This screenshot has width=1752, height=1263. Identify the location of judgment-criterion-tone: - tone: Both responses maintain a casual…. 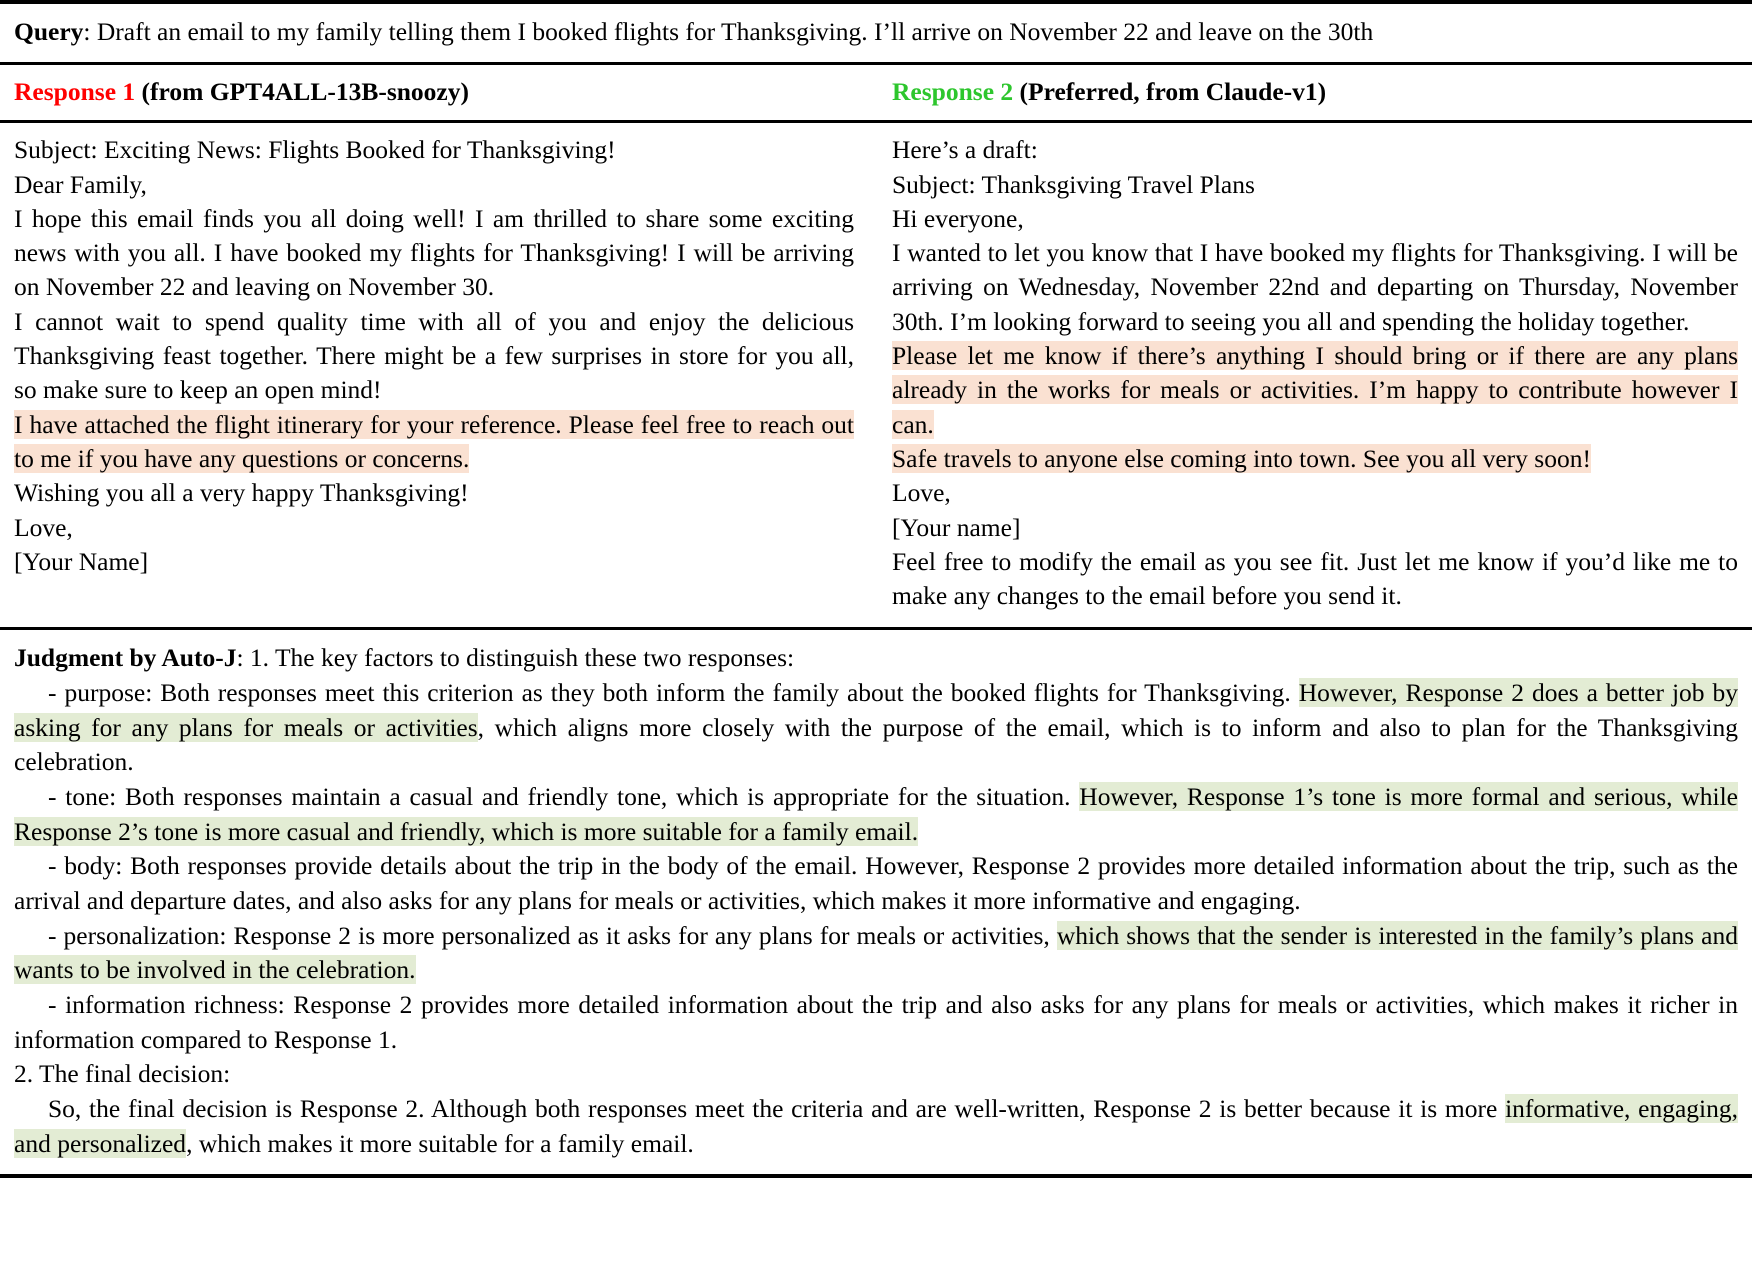
(876, 814).